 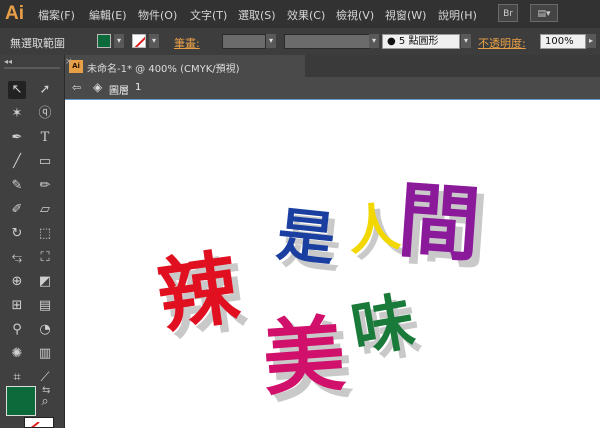 I want to click on selection-status: 無選取範圍, so click(x=37, y=43).